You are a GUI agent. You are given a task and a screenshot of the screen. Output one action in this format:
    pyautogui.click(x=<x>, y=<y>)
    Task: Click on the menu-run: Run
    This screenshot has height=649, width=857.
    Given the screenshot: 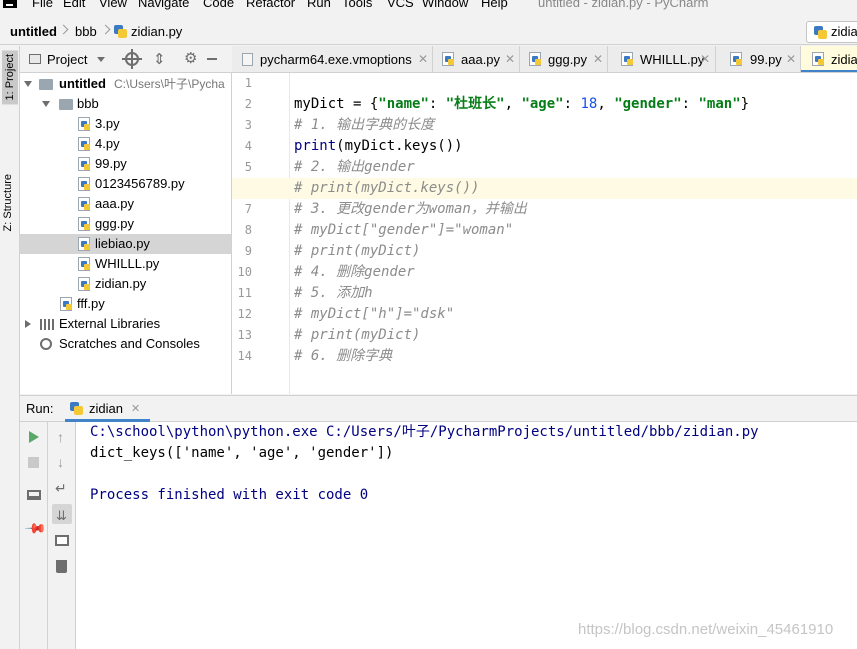 What is the action you would take?
    pyautogui.click(x=319, y=5)
    